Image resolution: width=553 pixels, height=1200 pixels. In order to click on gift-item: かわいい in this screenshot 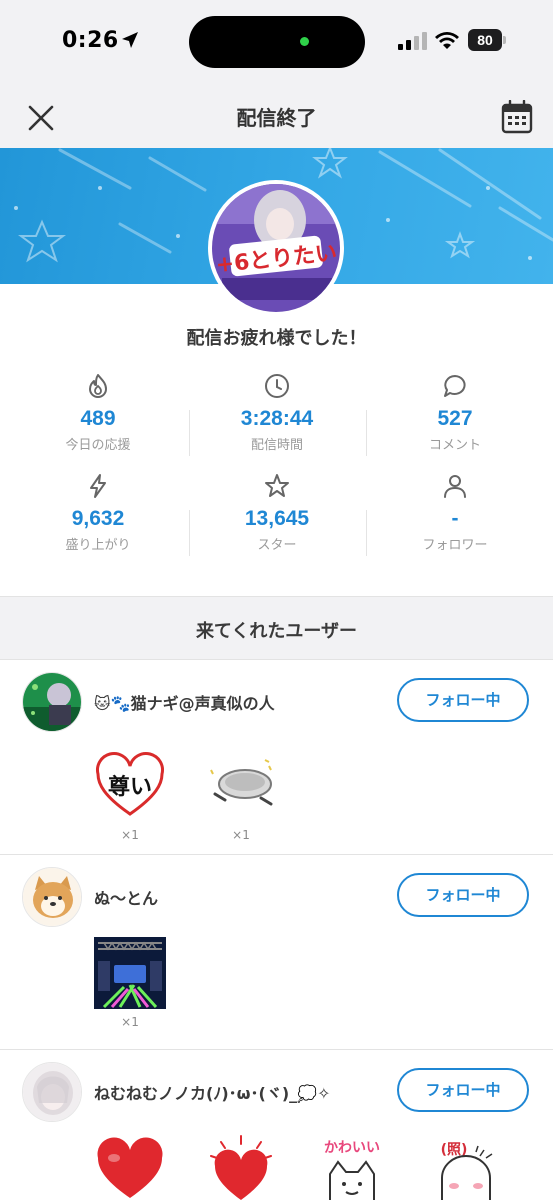, I will do `click(352, 1167)`.